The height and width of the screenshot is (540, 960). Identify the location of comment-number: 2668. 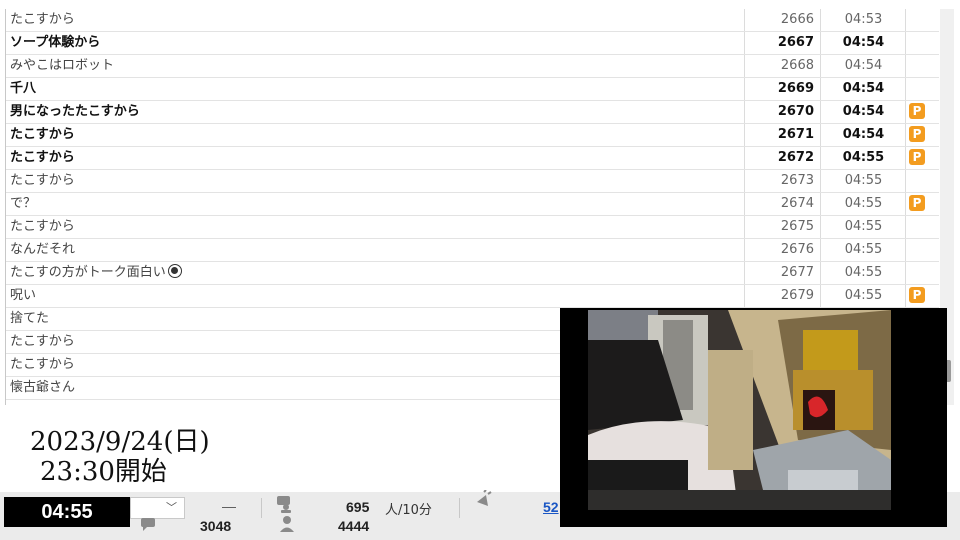
(782, 66).